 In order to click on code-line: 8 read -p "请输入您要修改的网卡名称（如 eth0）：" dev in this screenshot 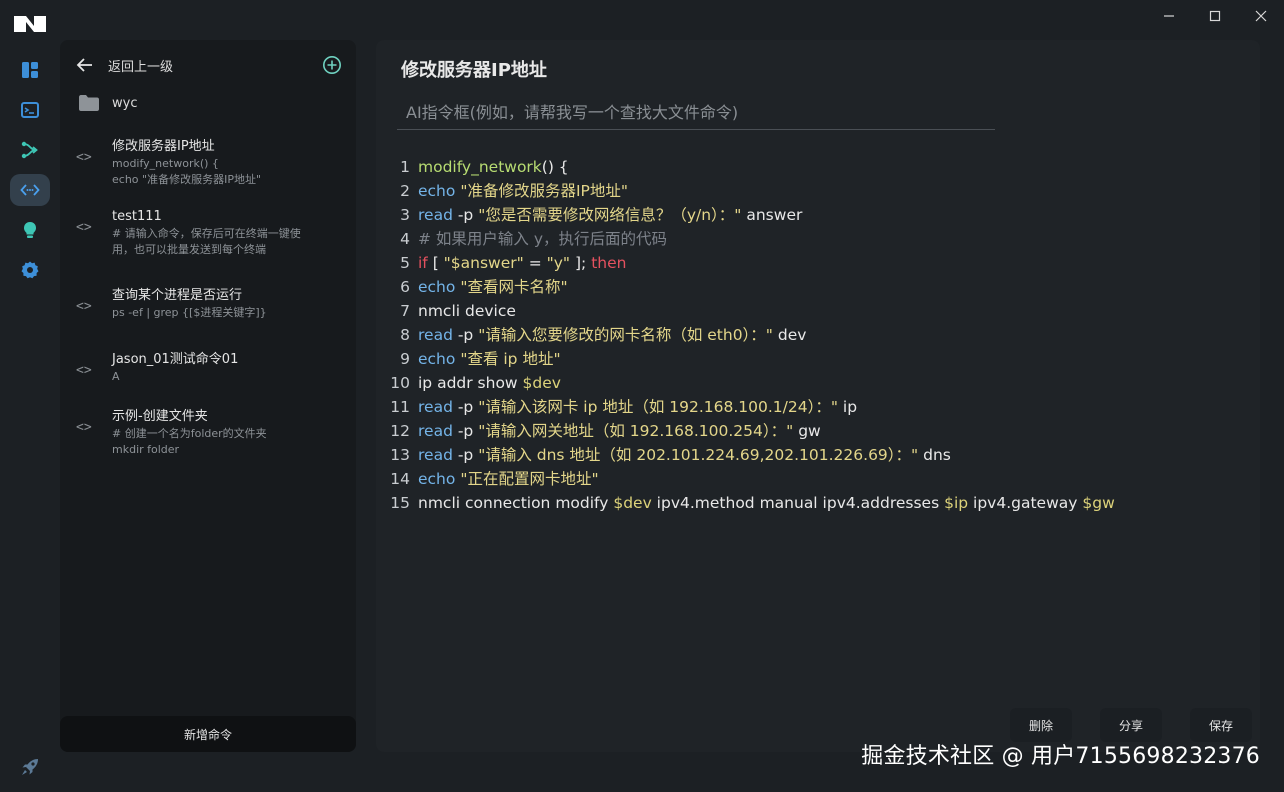, I will do `click(820, 335)`.